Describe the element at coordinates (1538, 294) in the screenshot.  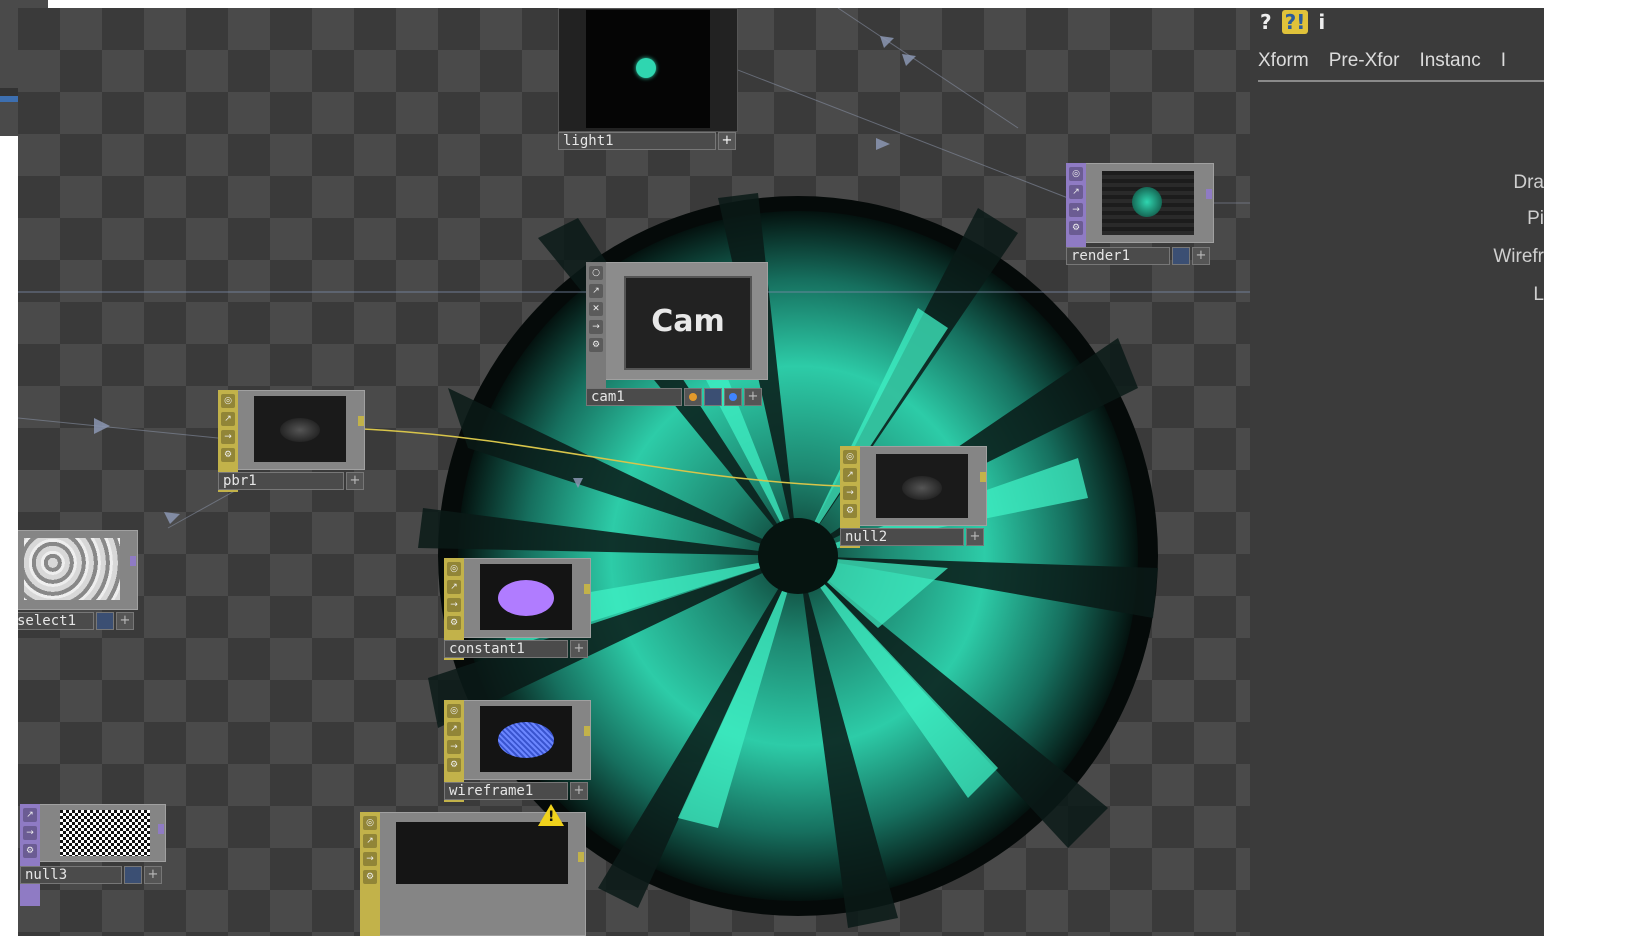
I see `param-label-l: L` at that location.